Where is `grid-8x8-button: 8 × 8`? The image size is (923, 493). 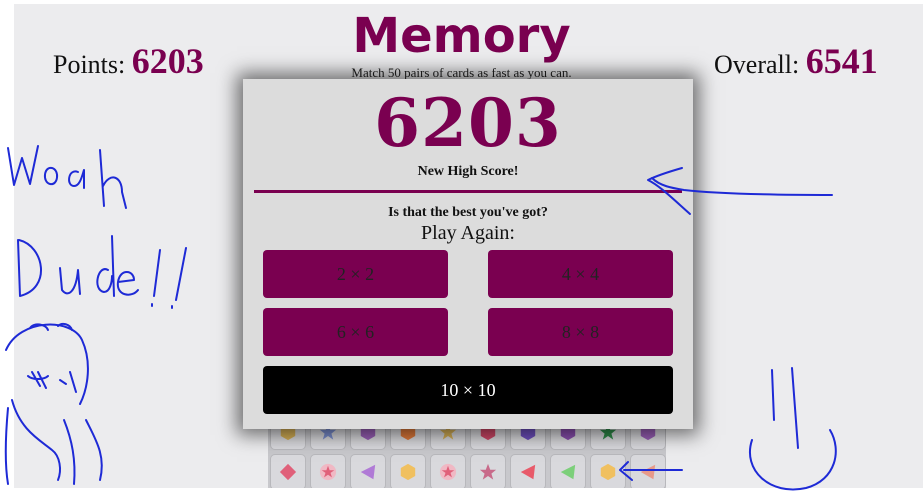
grid-8x8-button: 8 × 8 is located at coordinates (580, 332).